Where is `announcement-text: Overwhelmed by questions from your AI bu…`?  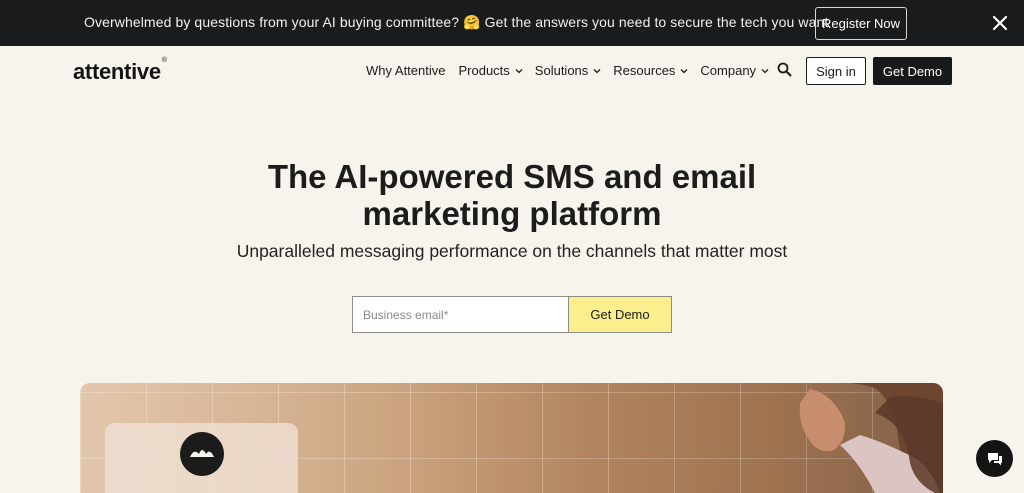 announcement-text: Overwhelmed by questions from your AI bu… is located at coordinates (456, 22).